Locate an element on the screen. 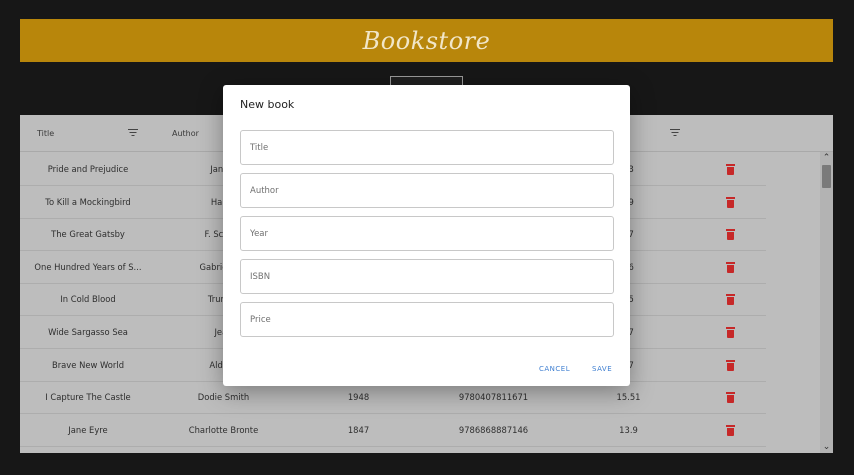 The image size is (854, 475). cancel-button: CANCEL is located at coordinates (554, 369).